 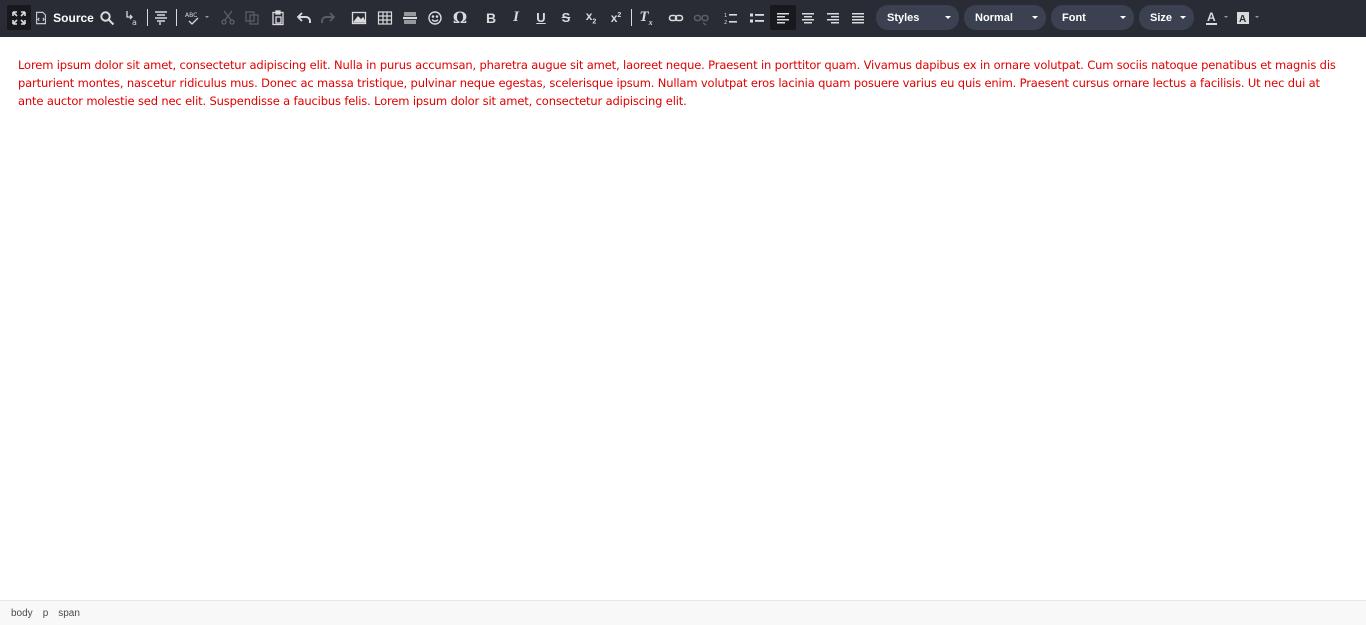 I want to click on text-color-icon: A, so click(x=1214, y=17).